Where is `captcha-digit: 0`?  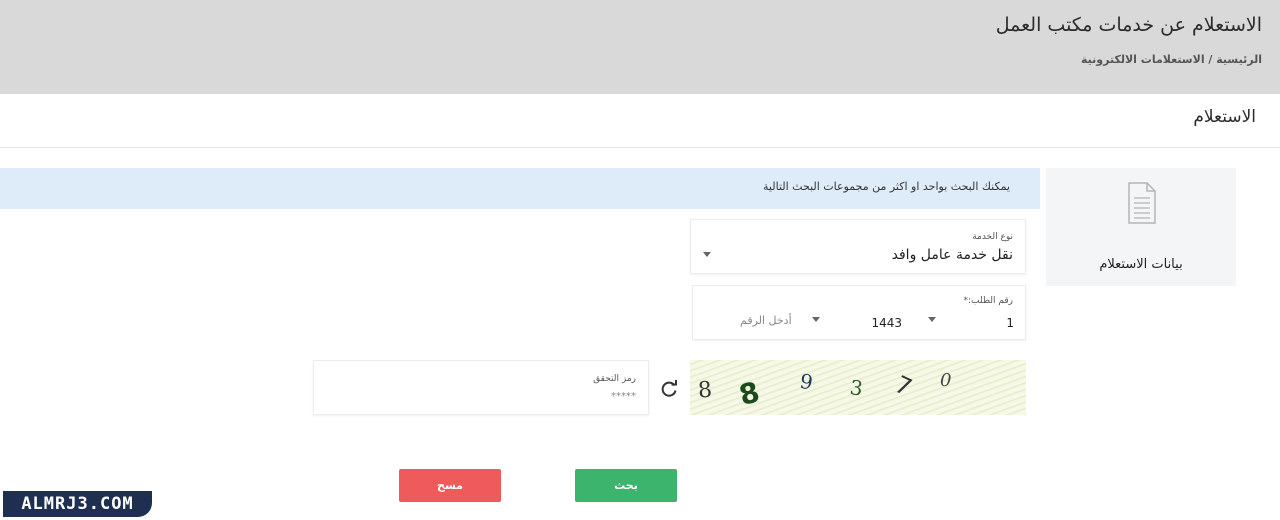 captcha-digit: 0 is located at coordinates (945, 380).